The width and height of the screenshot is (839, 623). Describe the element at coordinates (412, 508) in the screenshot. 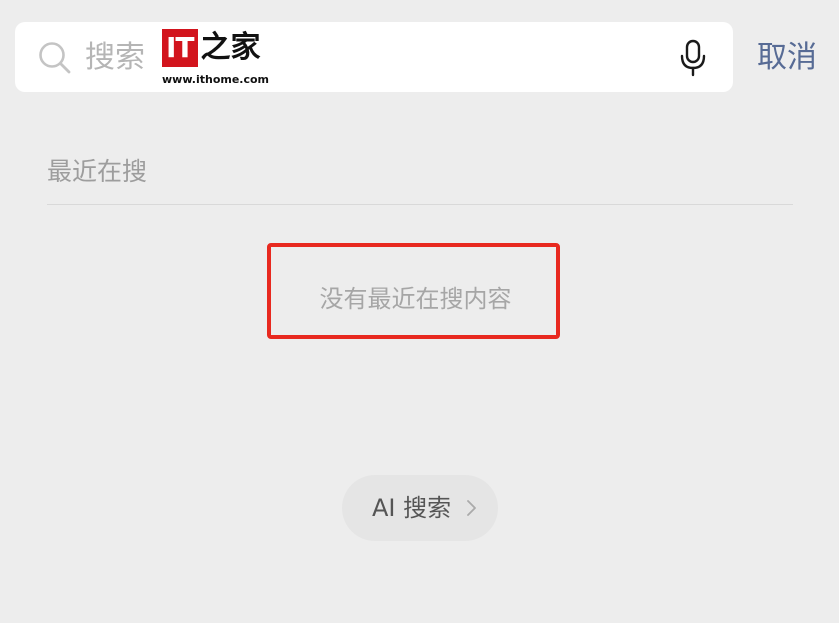

I see `ai-search-label: AI 搜索` at that location.